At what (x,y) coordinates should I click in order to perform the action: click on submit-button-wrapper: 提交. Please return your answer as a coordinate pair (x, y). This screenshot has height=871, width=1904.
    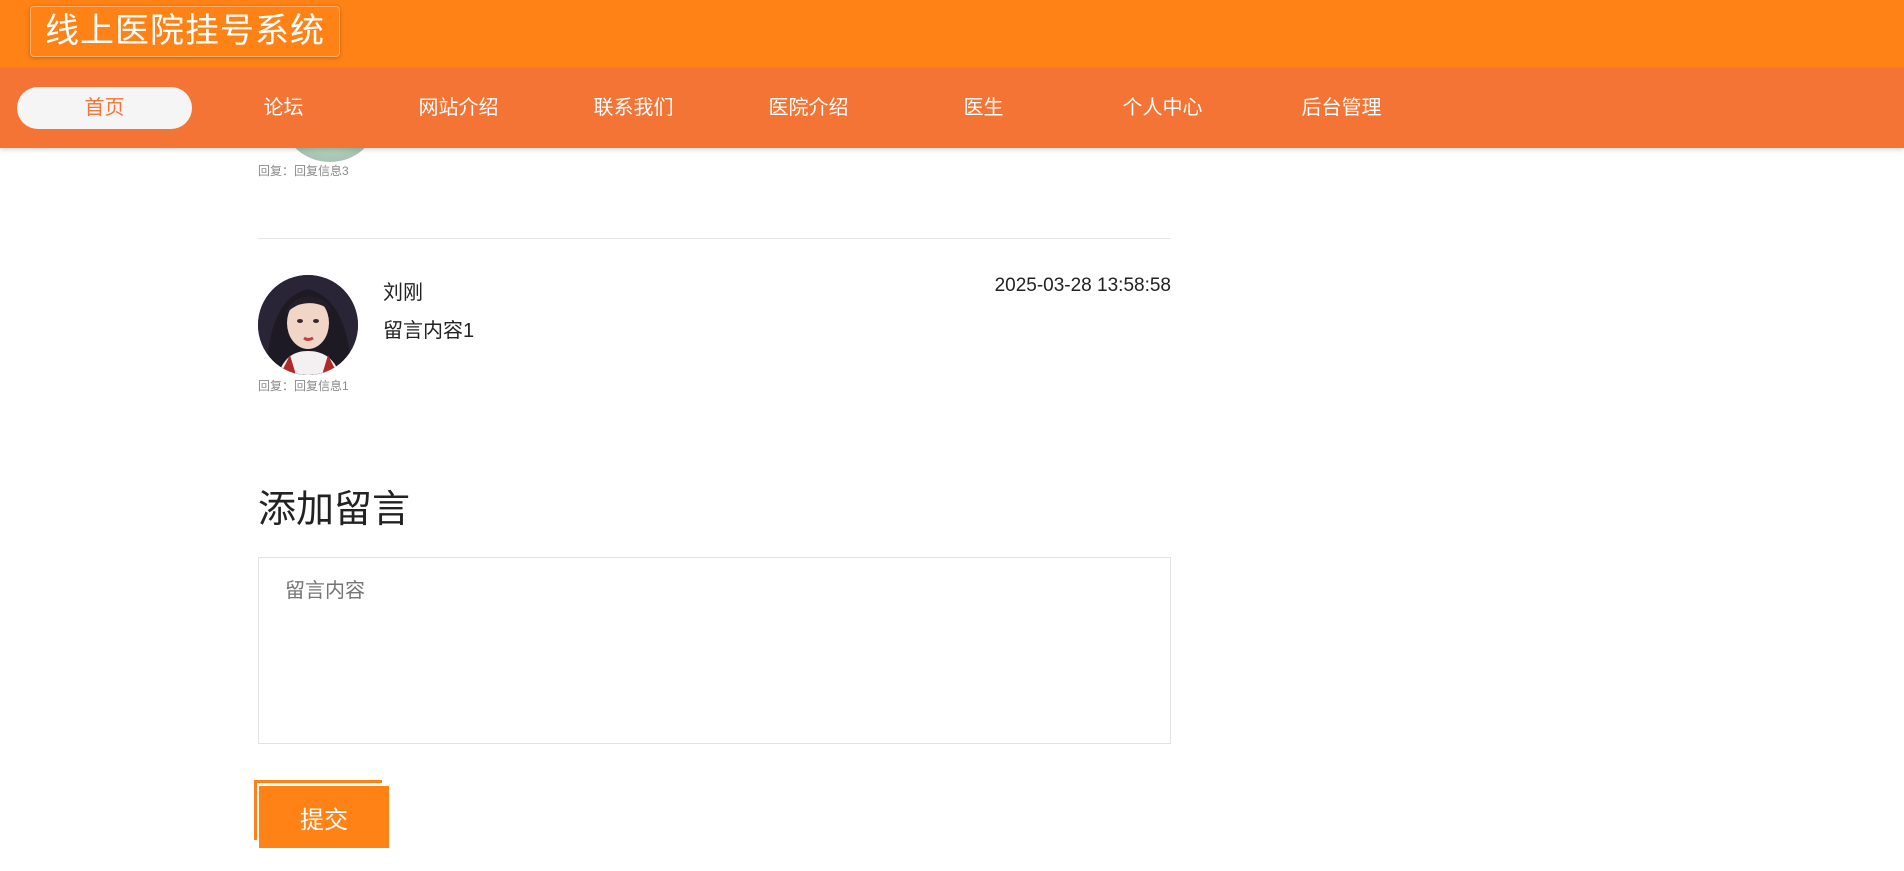
    Looking at the image, I should click on (321, 814).